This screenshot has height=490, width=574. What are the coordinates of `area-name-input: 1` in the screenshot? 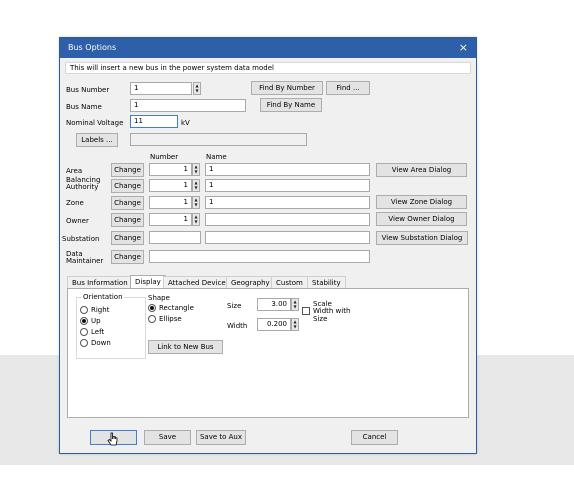 It's located at (287, 169).